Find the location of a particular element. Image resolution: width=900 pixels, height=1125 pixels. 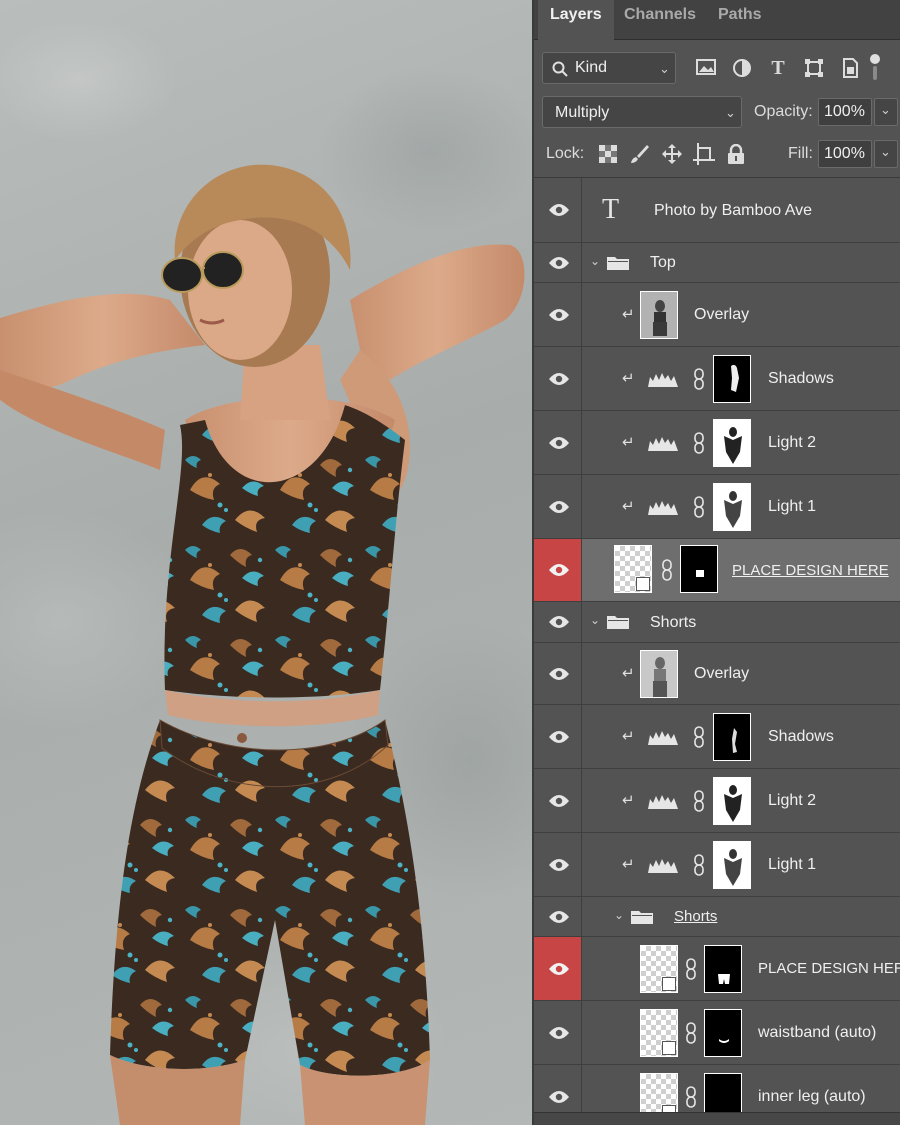

layer-row-text: T Photo by Bamboo Ave is located at coordinates (717, 210).